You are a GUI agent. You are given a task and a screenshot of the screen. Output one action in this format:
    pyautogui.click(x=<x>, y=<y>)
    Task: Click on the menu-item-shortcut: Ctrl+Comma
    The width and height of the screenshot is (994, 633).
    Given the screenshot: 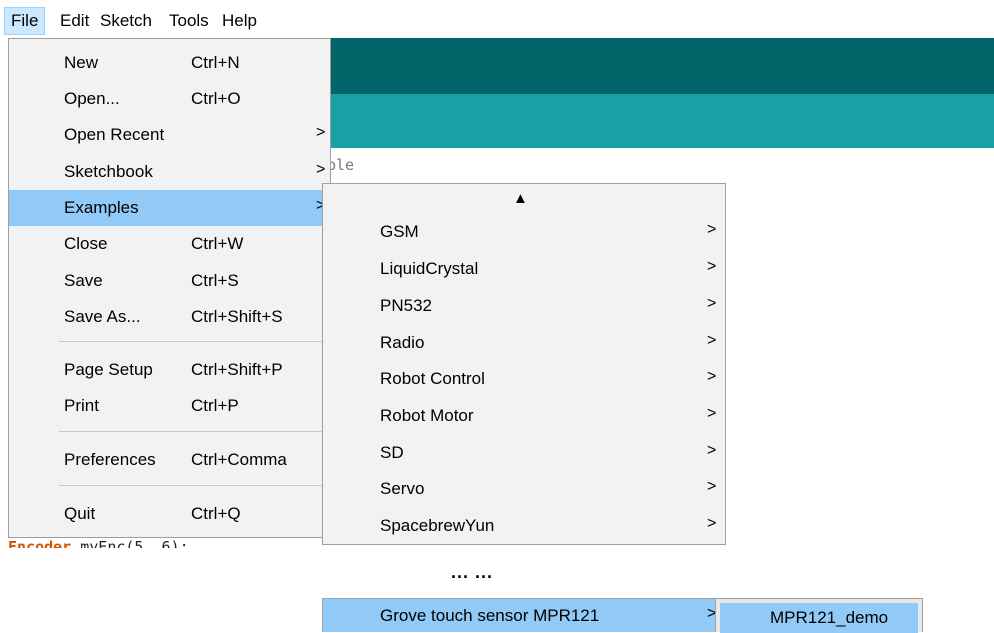 What is the action you would take?
    pyautogui.click(x=239, y=459)
    